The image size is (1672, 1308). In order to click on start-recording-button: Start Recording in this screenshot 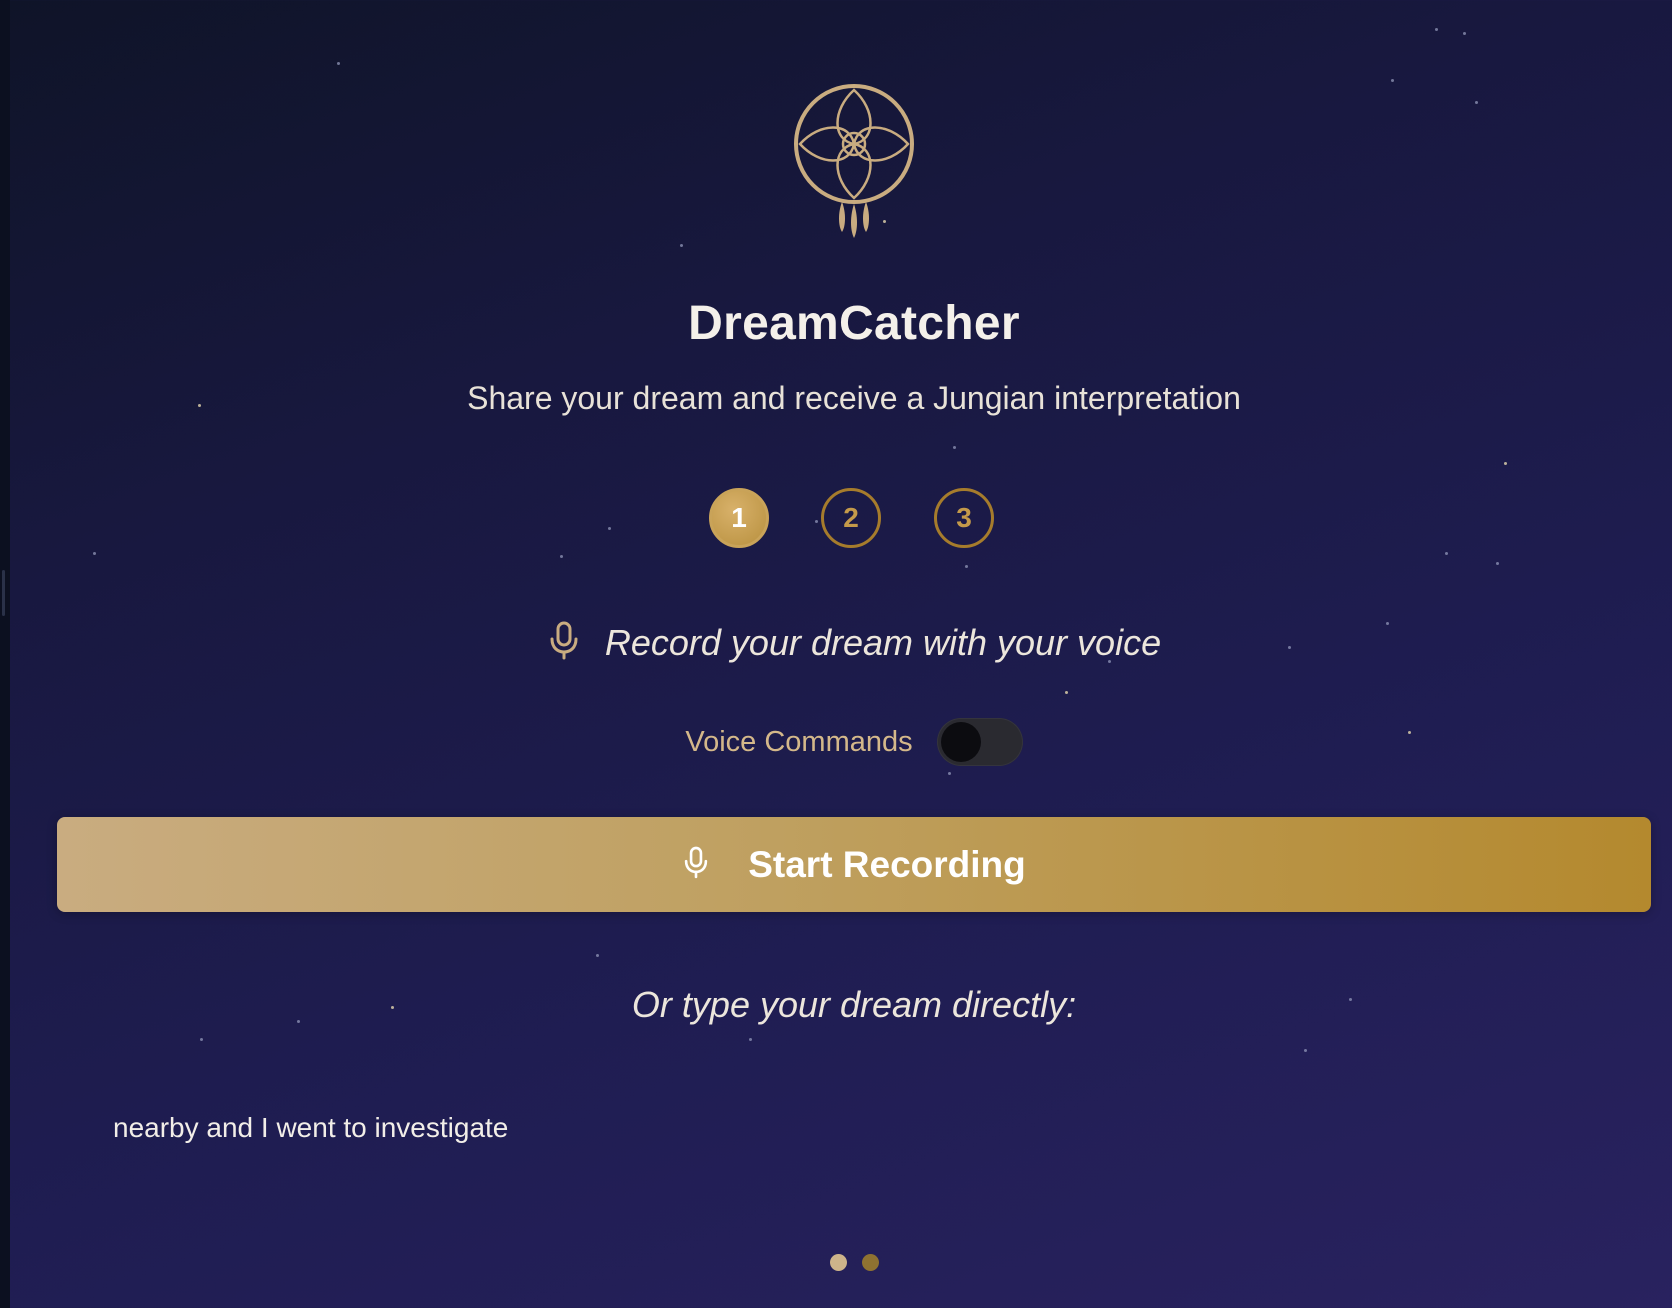, I will do `click(854, 864)`.